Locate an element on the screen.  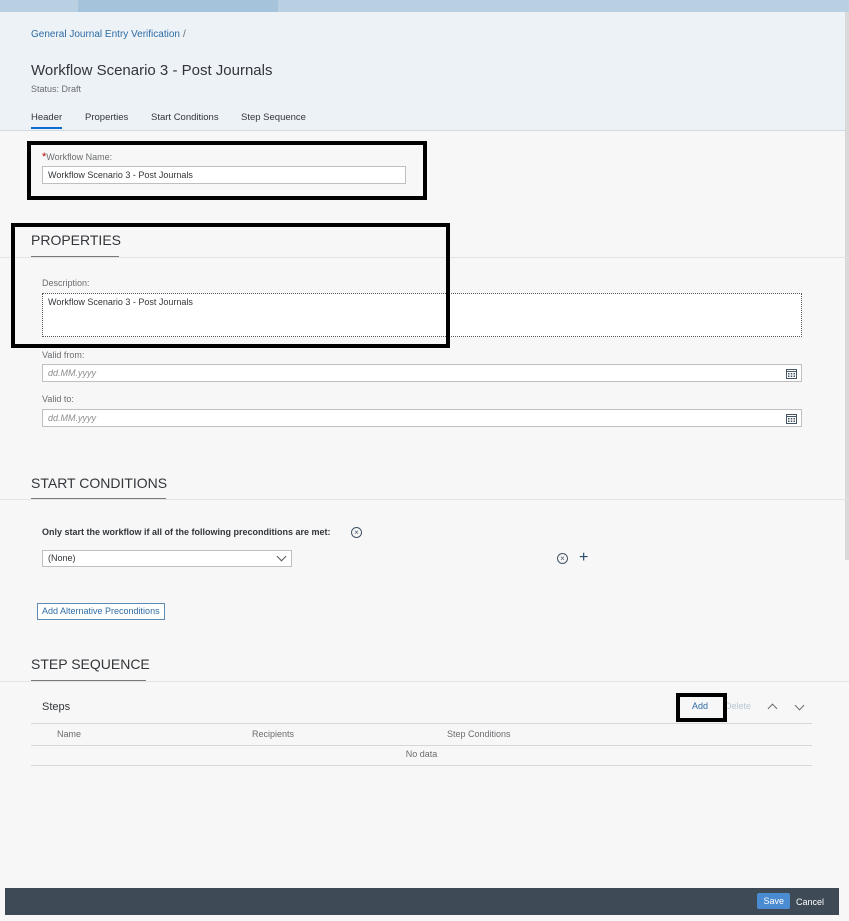
workflow-name-label: *Workflow Name: is located at coordinates (77, 157).